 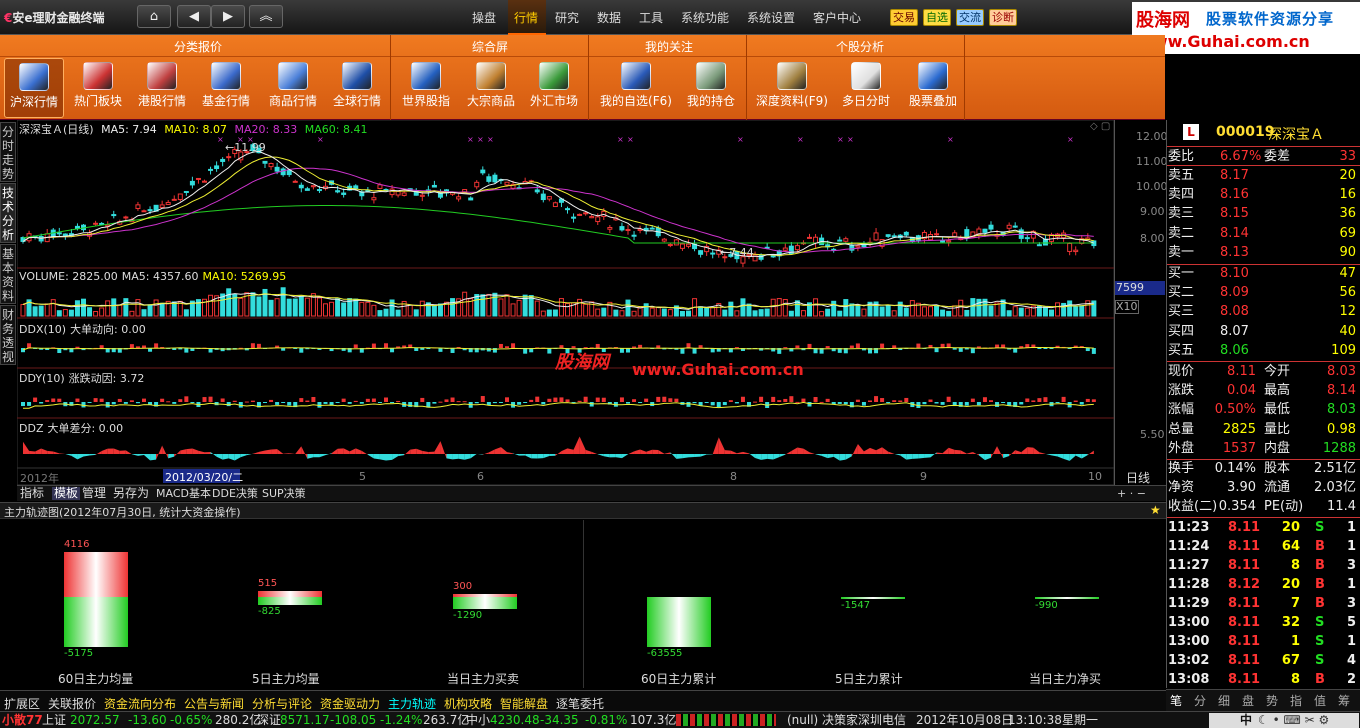 What do you see at coordinates (1200, 700) in the screenshot?
I see `panel-tab-1: 分` at bounding box center [1200, 700].